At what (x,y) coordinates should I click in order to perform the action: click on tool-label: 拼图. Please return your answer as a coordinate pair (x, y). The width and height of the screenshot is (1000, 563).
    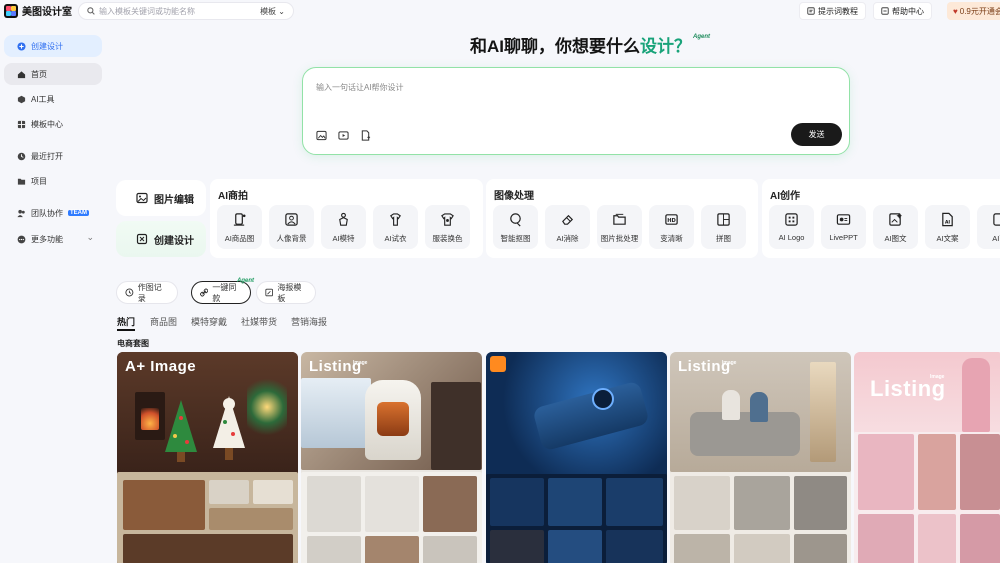
    Looking at the image, I should click on (723, 238).